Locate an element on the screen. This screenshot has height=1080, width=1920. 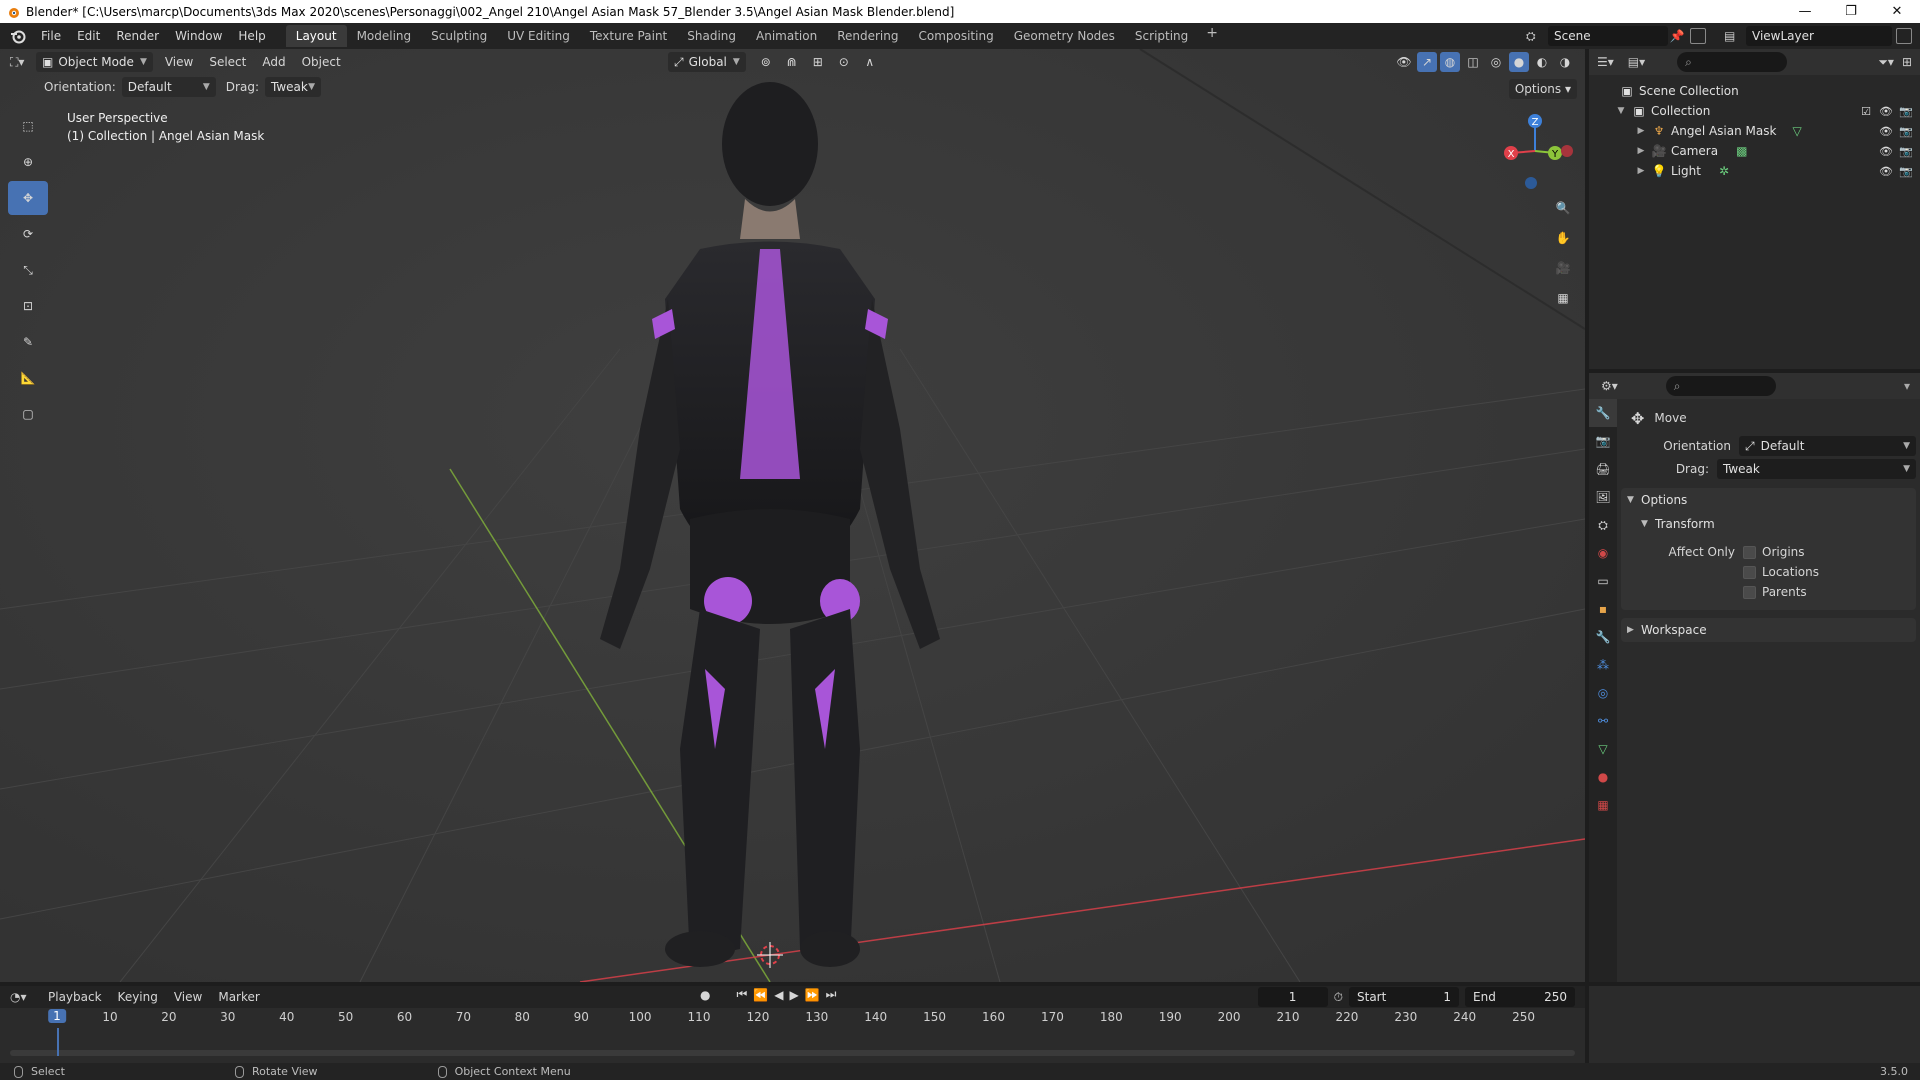
physics-tab-icon: ◎ is located at coordinates (1603, 693).